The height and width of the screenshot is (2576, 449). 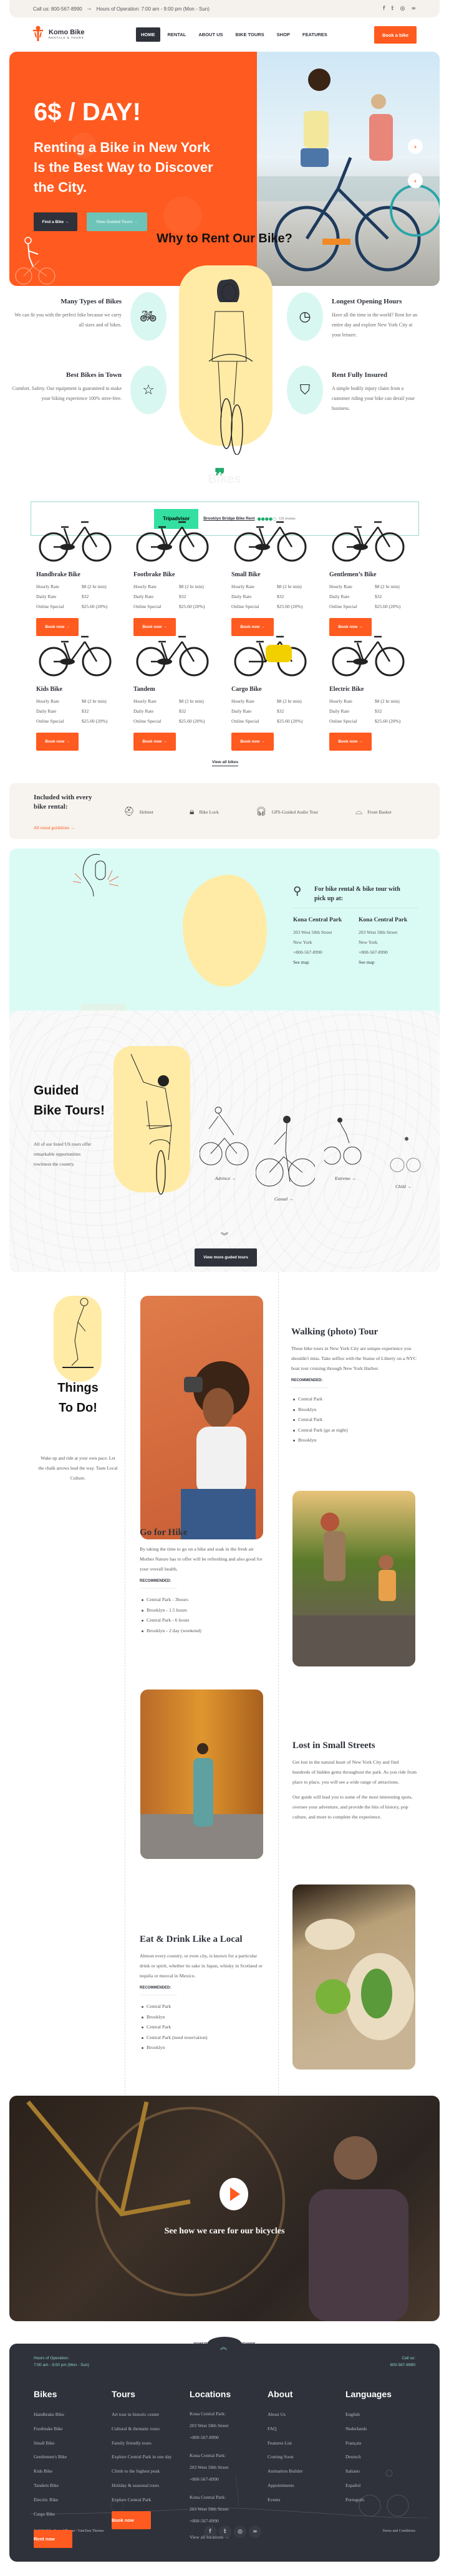 I want to click on tour-link-extreme: Extreme →, so click(x=345, y=1178).